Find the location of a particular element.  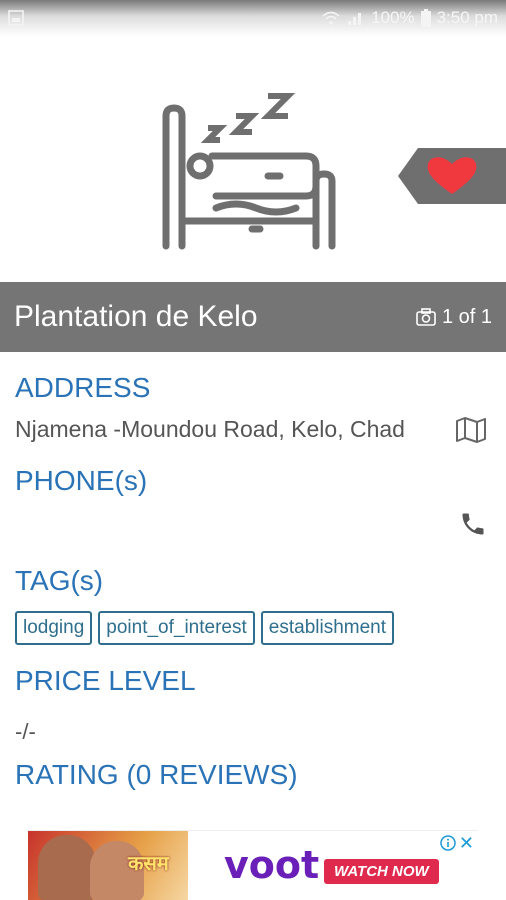

favorite-heart-icon is located at coordinates (452, 176).